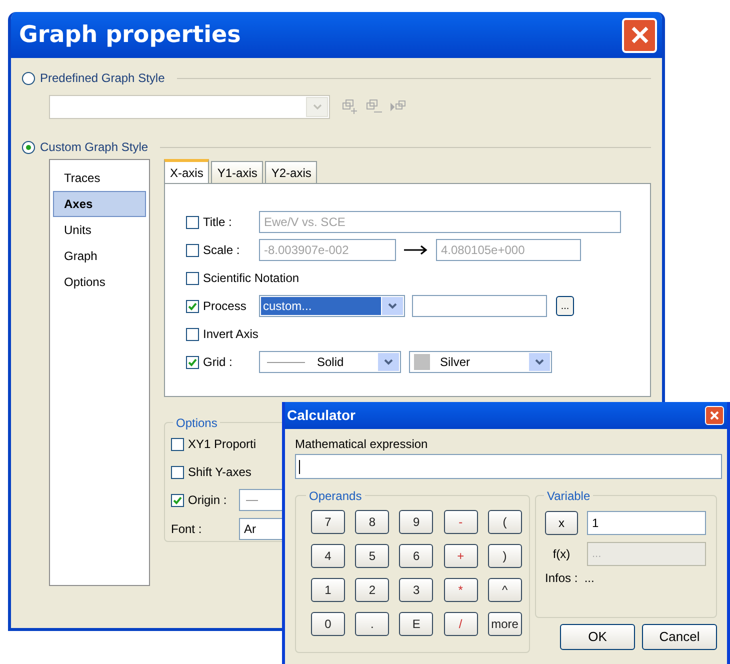 This screenshot has width=730, height=664. What do you see at coordinates (505, 624) in the screenshot?
I see `key-button: more` at bounding box center [505, 624].